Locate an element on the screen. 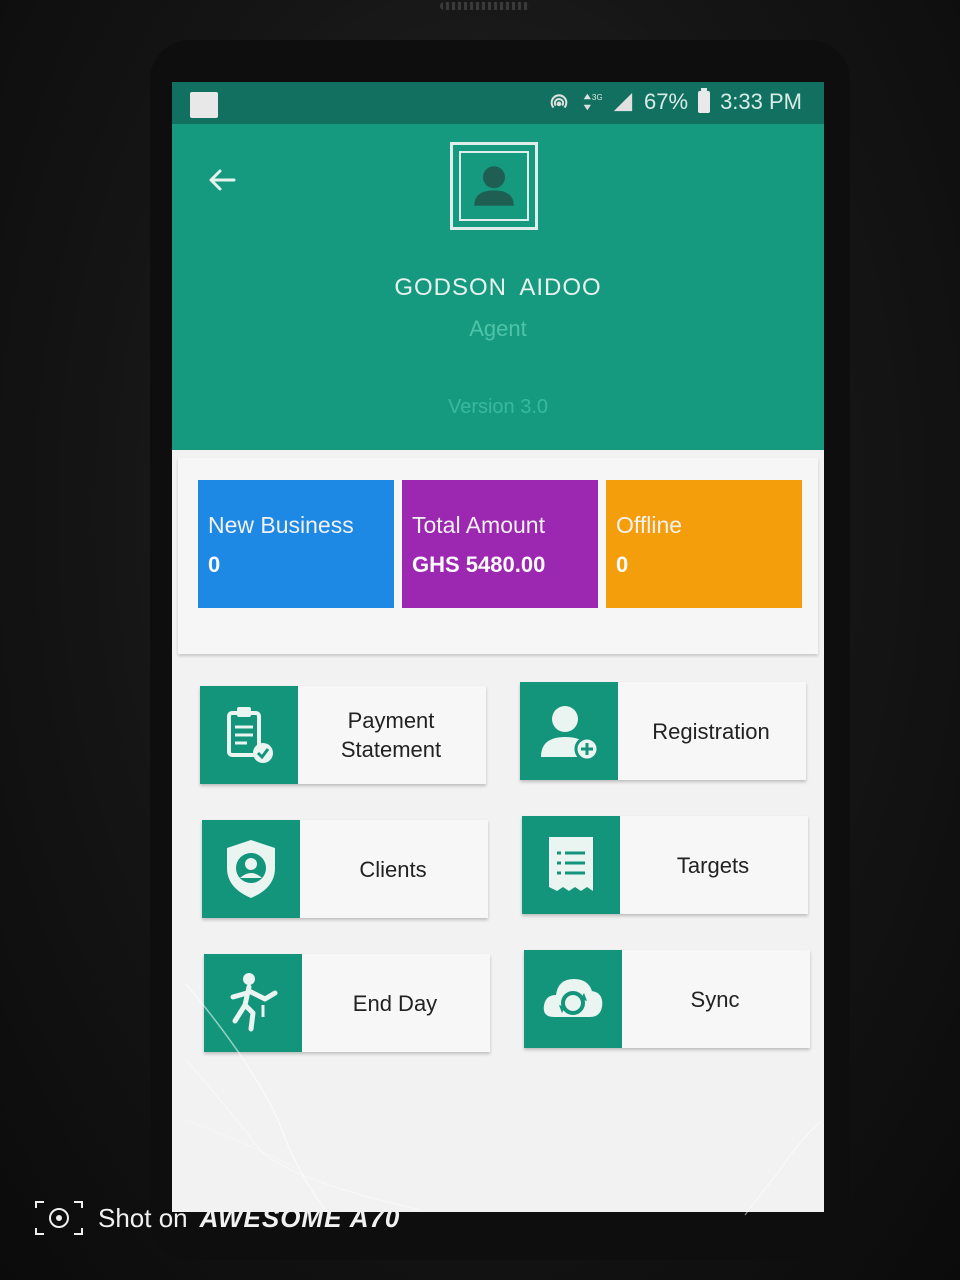  clients-button: Clients is located at coordinates (345, 869).